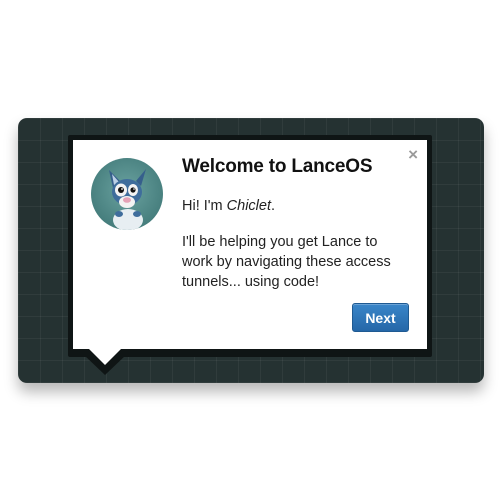 The height and width of the screenshot is (500, 500). Describe the element at coordinates (277, 166) in the screenshot. I see `dialog-title: Welcome to LanceOS` at that location.